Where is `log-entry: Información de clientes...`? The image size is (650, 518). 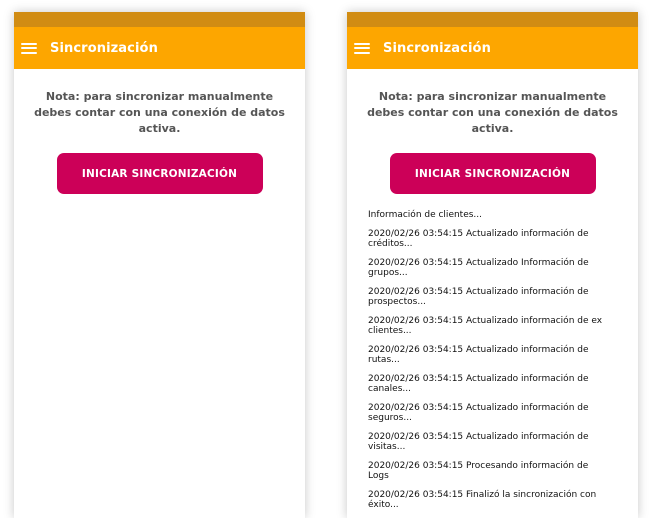
log-entry: Información de clientes... is located at coordinates (425, 215).